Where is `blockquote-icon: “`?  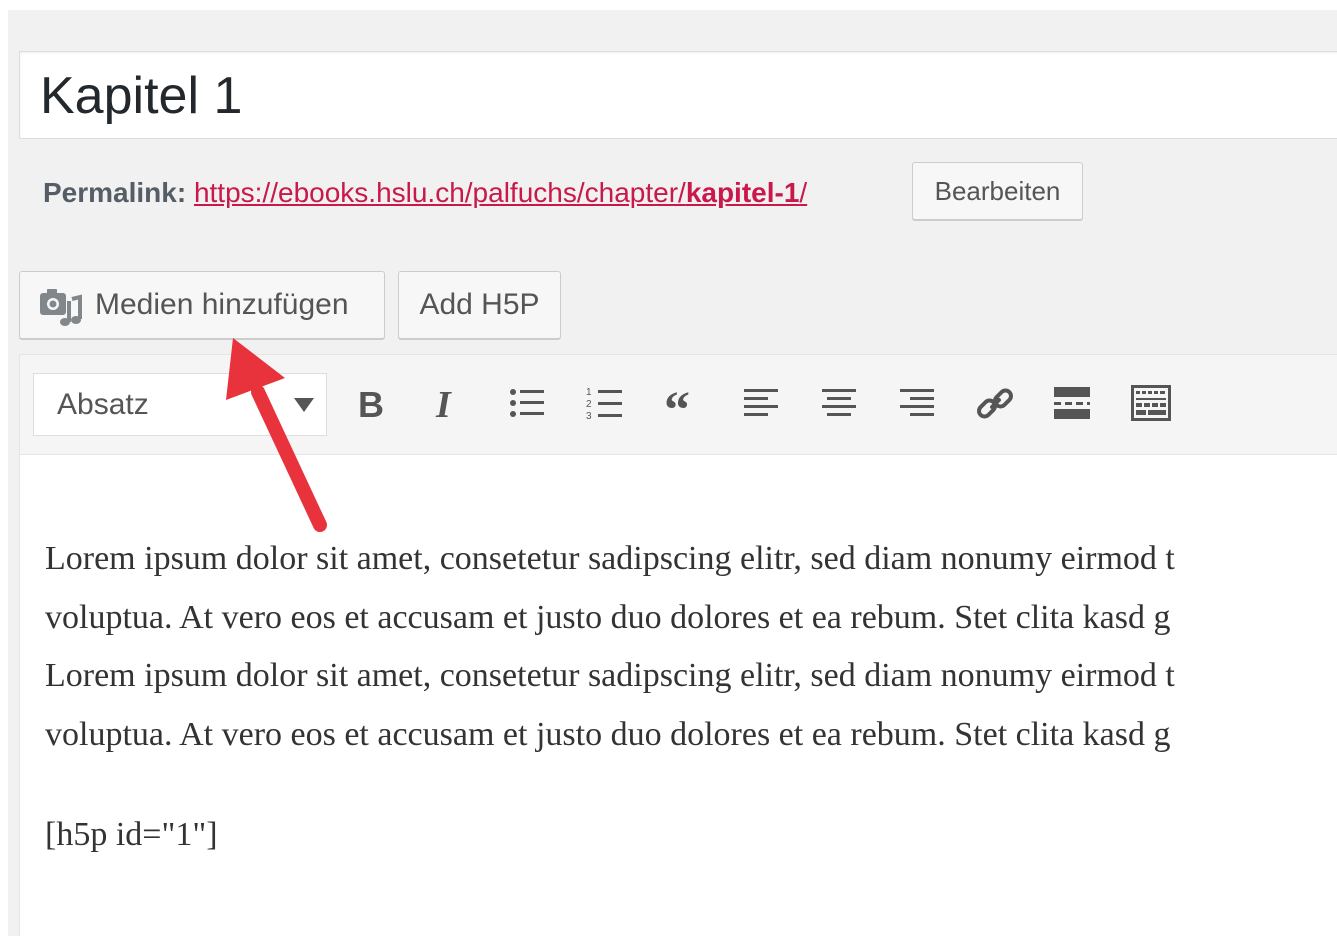 blockquote-icon: “ is located at coordinates (683, 404).